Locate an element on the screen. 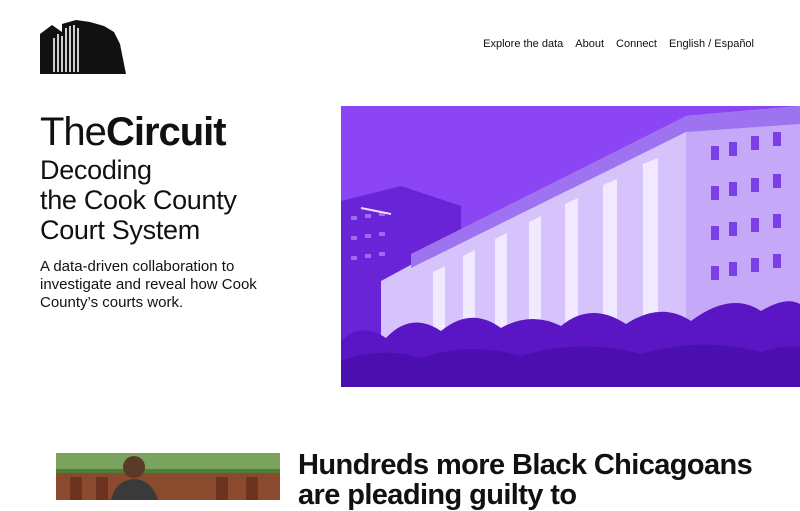  site-title: TheCircuit is located at coordinates (133, 132).